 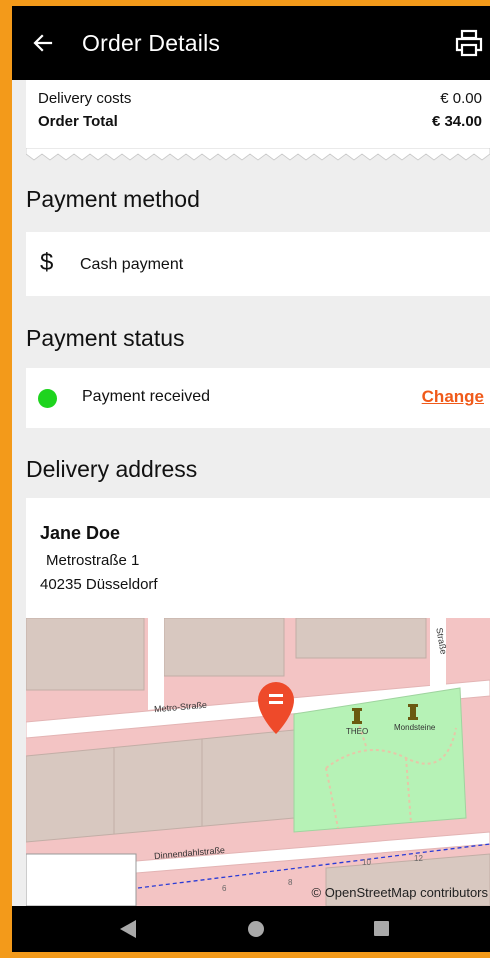 I want to click on printer-icon, so click(x=469, y=43).